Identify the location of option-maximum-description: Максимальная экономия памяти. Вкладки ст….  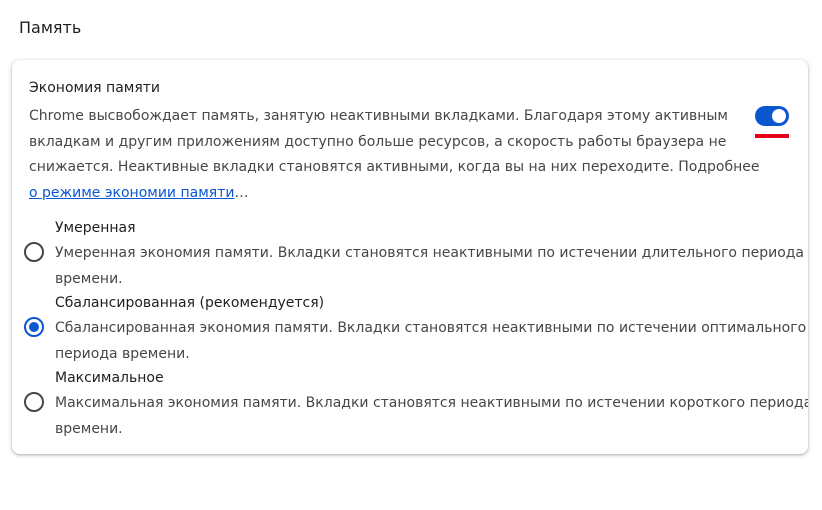
(431, 416).